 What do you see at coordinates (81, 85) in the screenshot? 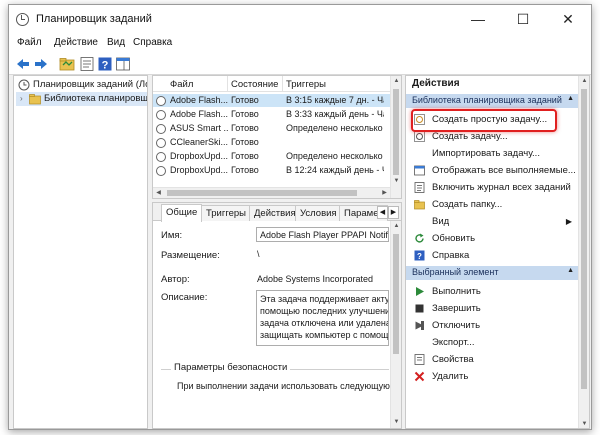
I see `tree-item-root: Планировщик заданий (Ло` at bounding box center [81, 85].